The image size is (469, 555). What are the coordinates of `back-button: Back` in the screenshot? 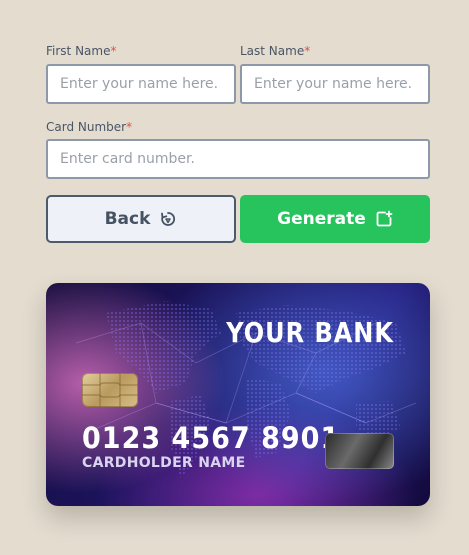 It's located at (141, 219).